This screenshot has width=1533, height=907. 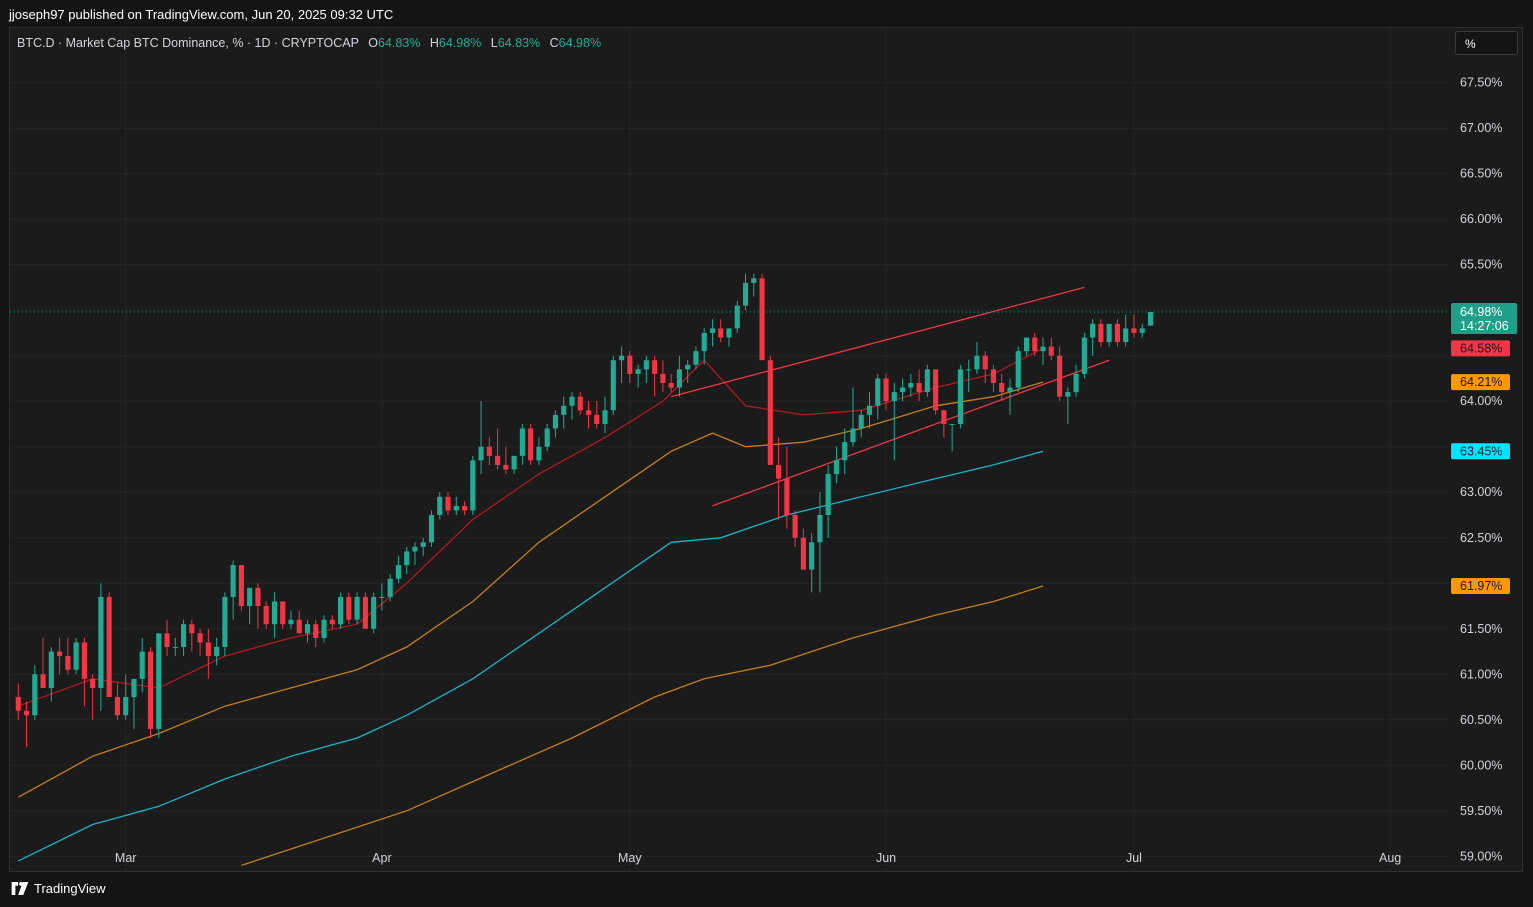 I want to click on y-tick-label: 61.00%, so click(x=1481, y=674).